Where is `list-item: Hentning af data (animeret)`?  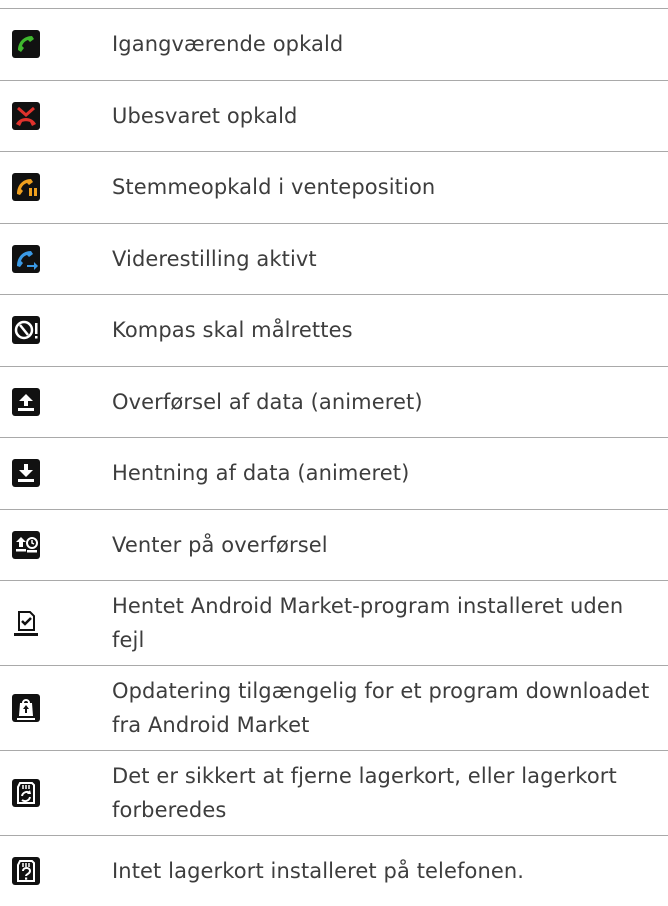 list-item: Hentning af data (animeret) is located at coordinates (334, 474).